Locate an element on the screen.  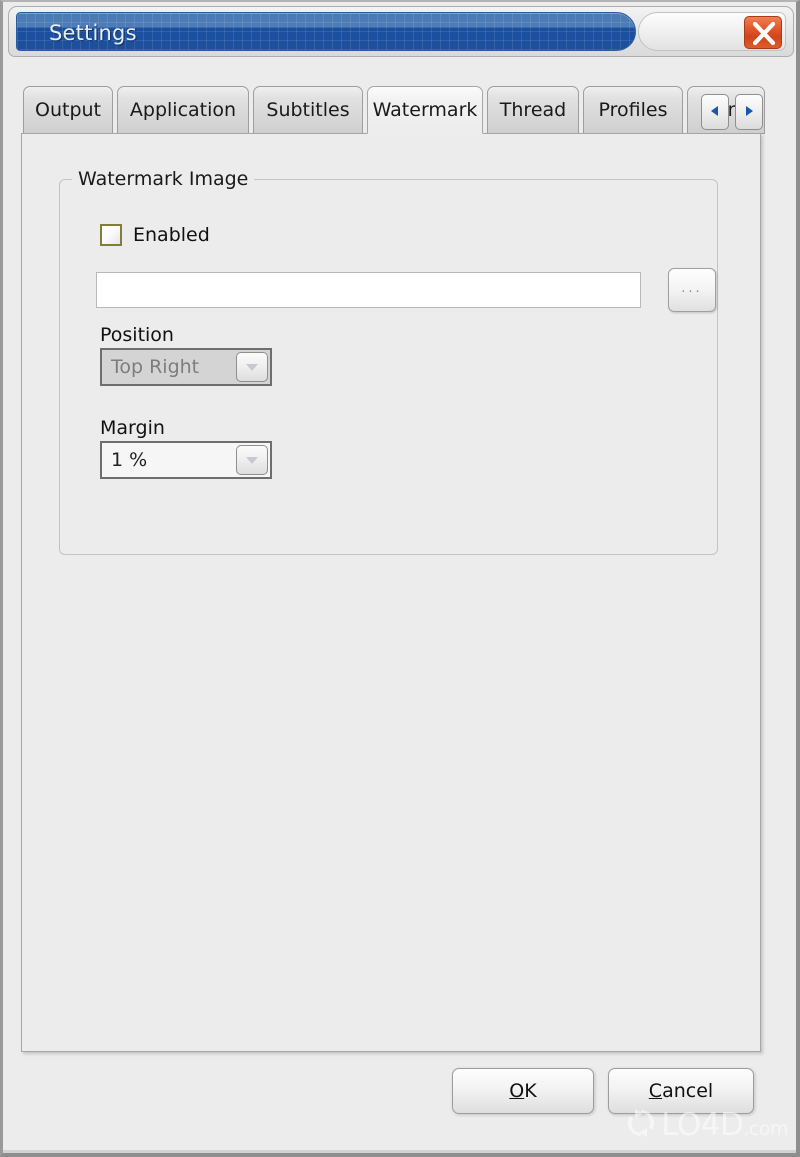
position-dropdown: Top Right is located at coordinates (186, 367).